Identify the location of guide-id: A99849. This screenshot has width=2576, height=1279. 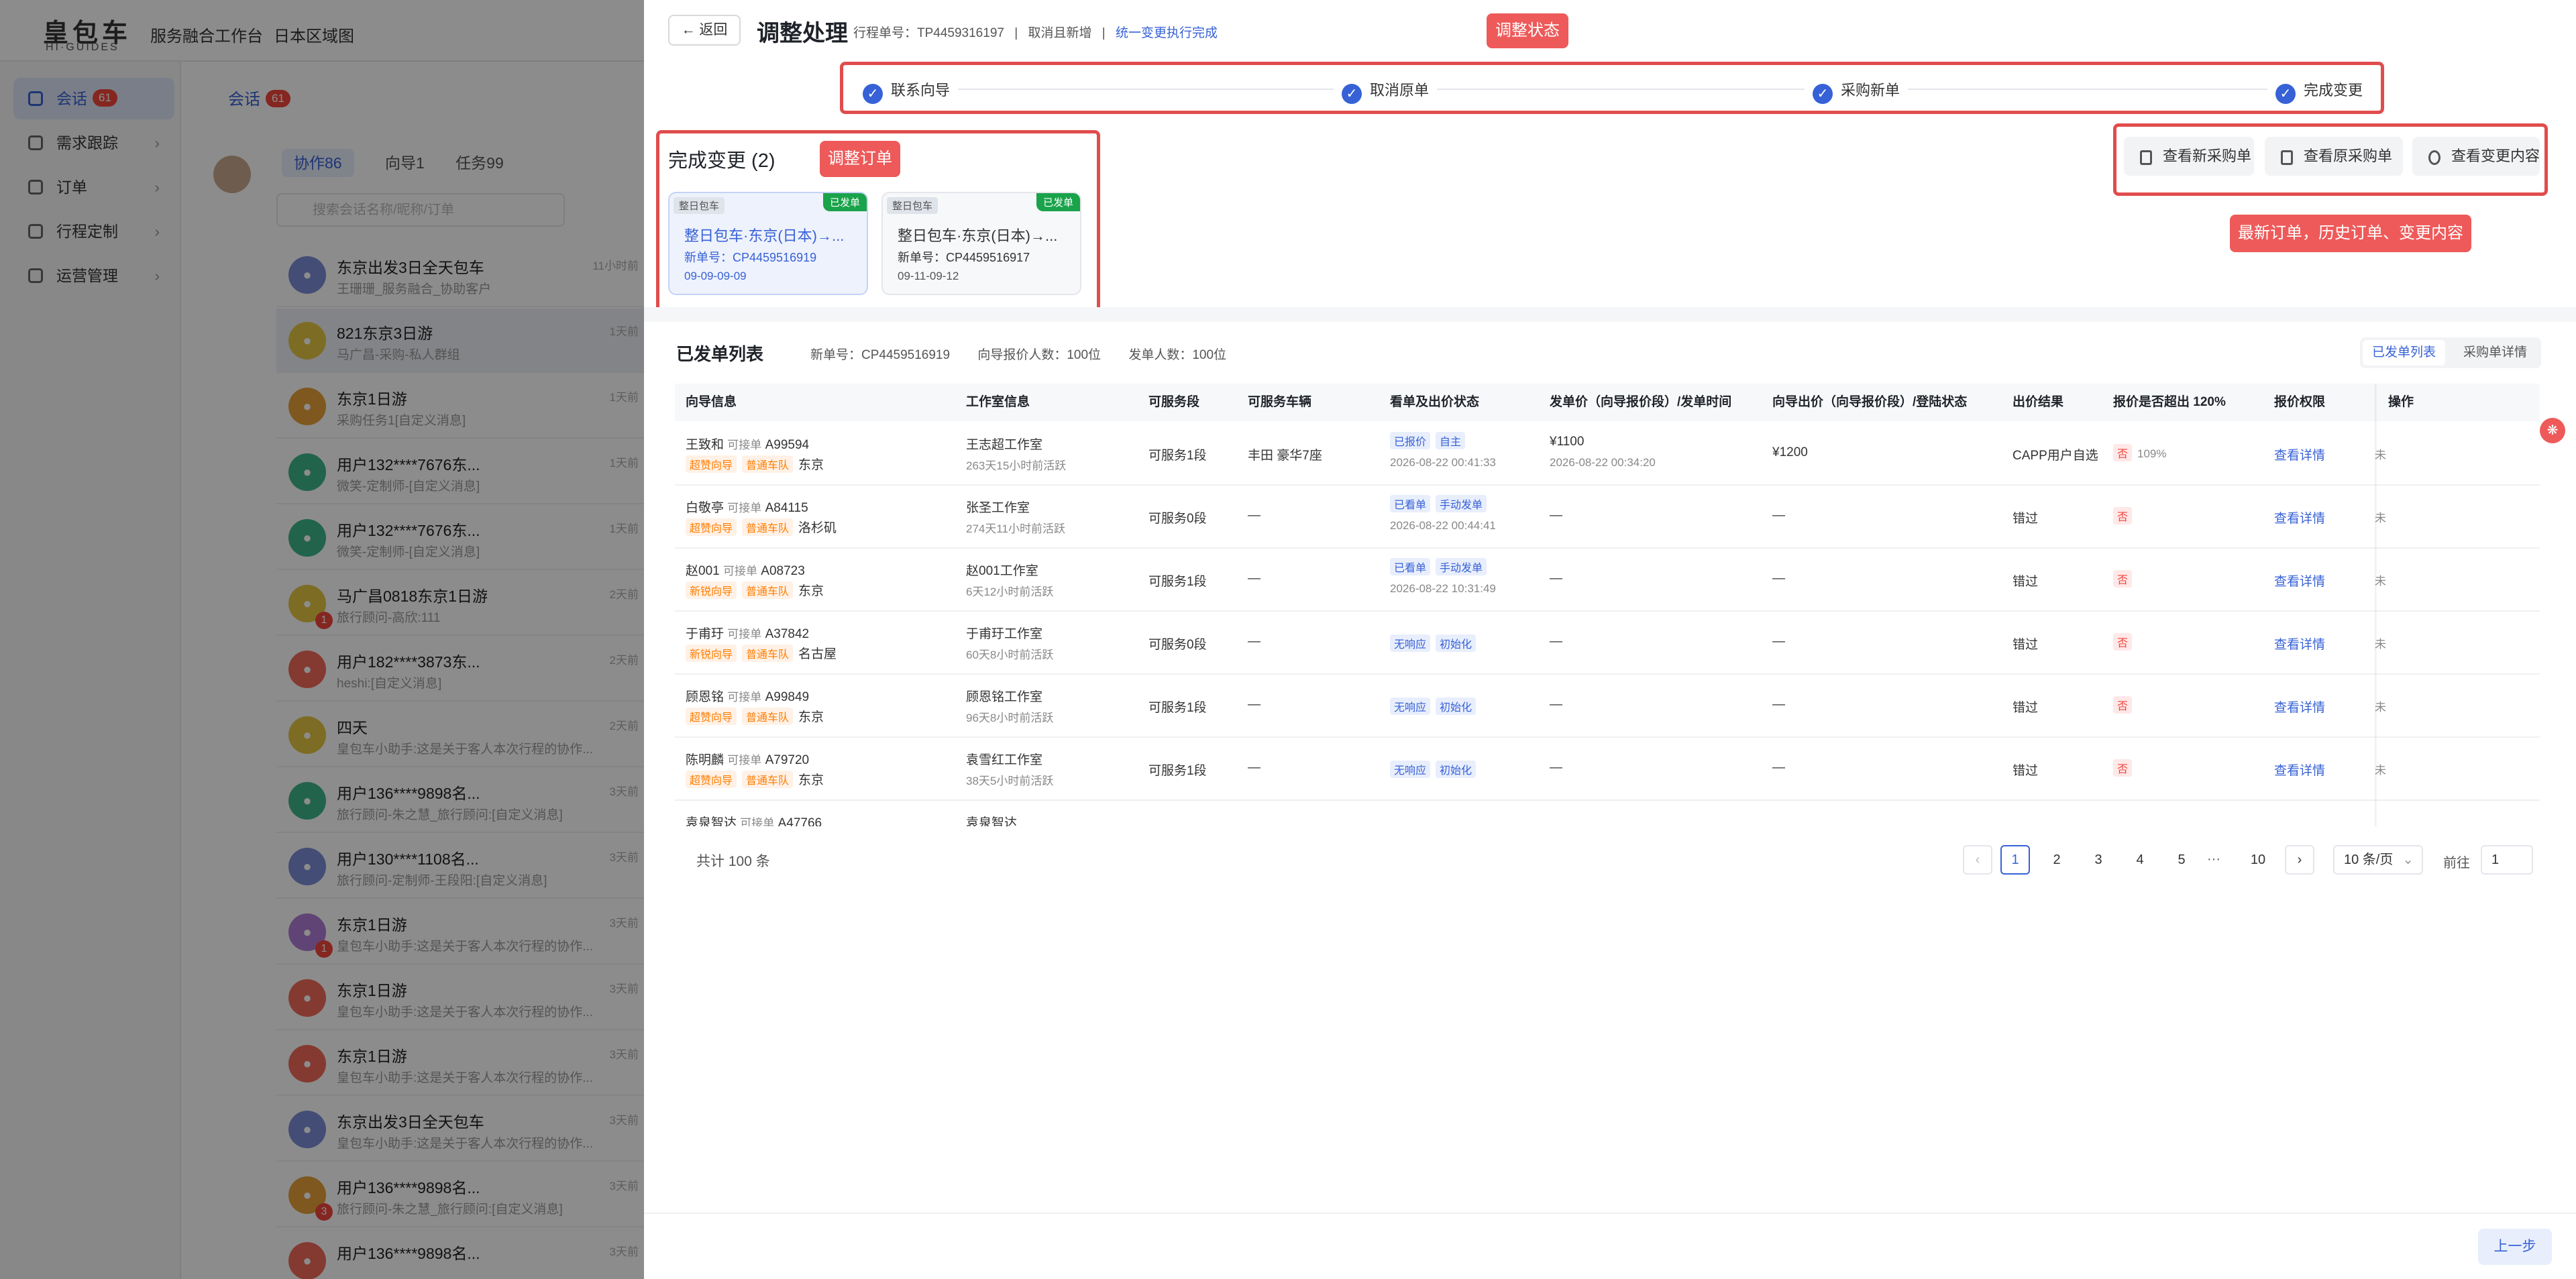
(787, 697).